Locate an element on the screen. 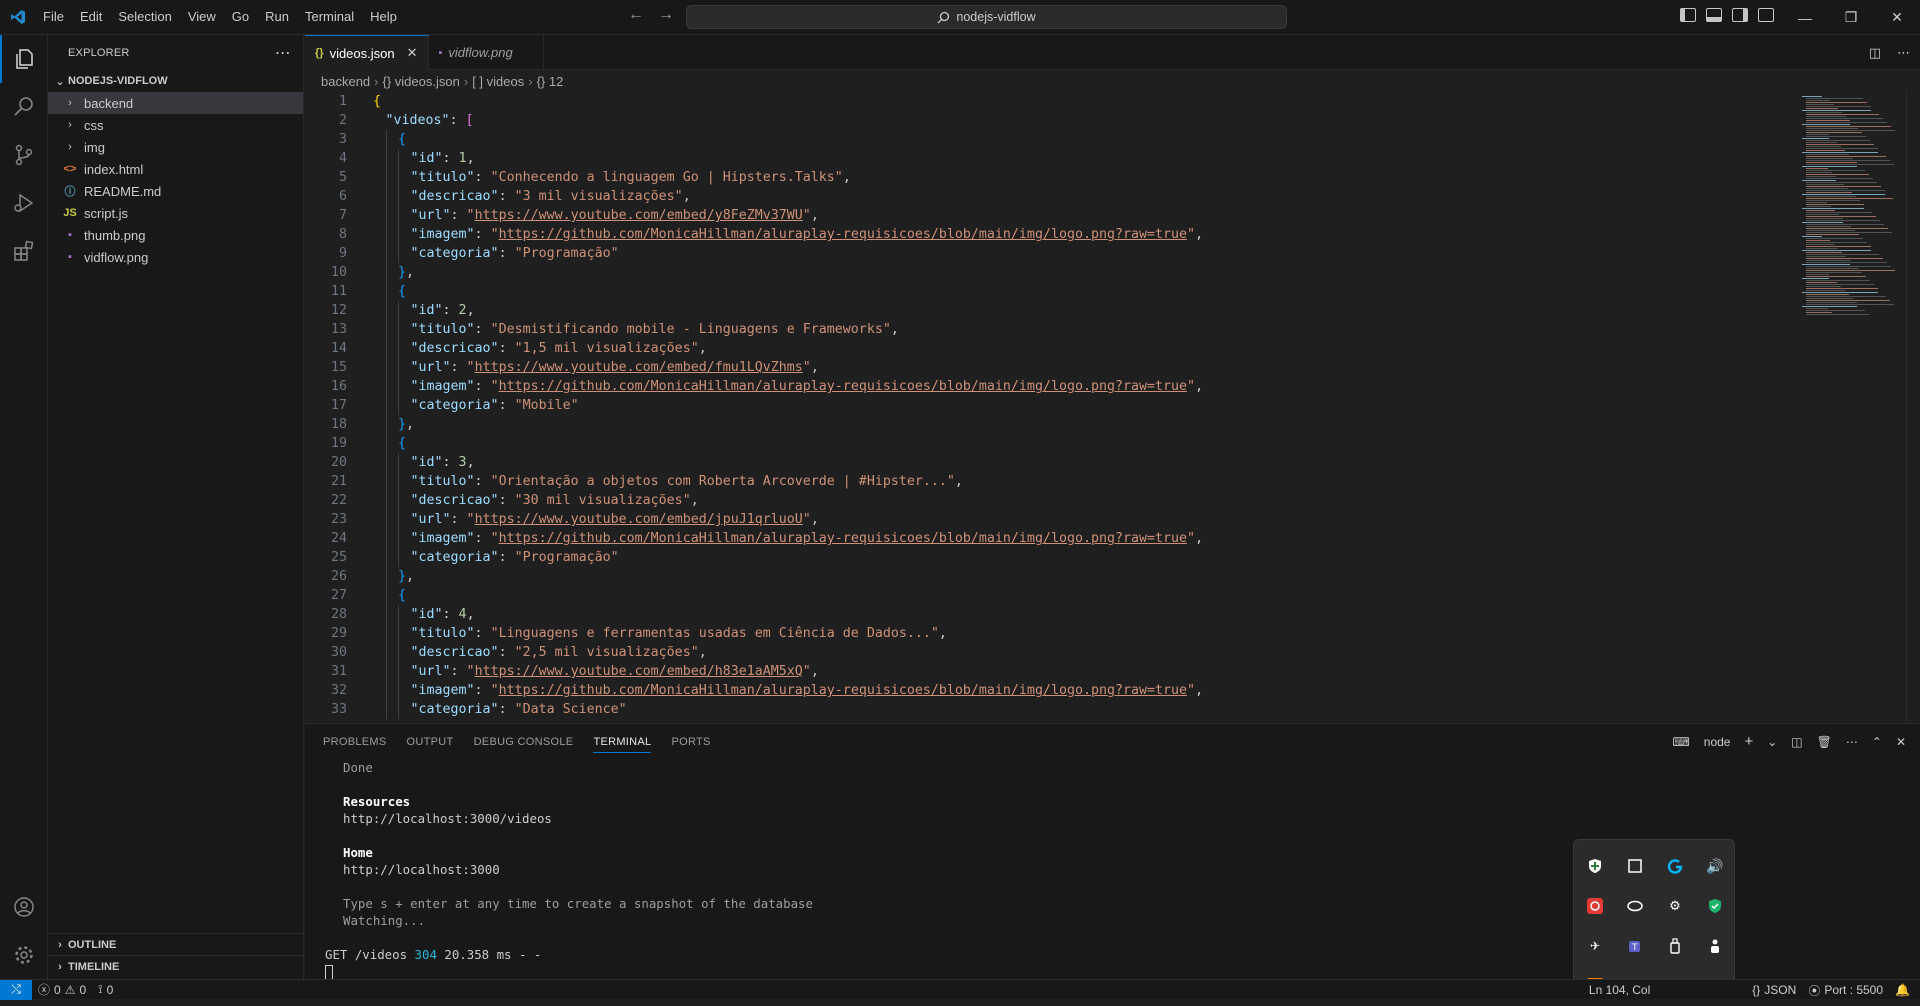 This screenshot has height=1006, width=1920. project-folder-header: ⌄ NODEJS-VIDFLOW is located at coordinates (175, 81).